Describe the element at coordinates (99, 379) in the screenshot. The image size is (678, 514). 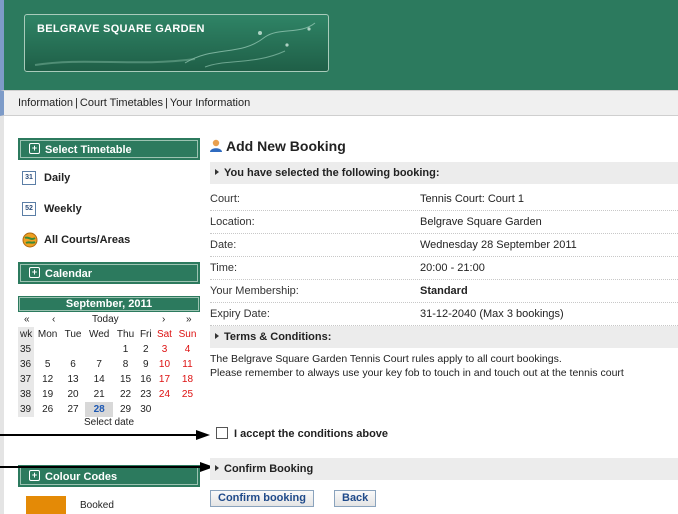
I see `calendar-day: 14` at that location.